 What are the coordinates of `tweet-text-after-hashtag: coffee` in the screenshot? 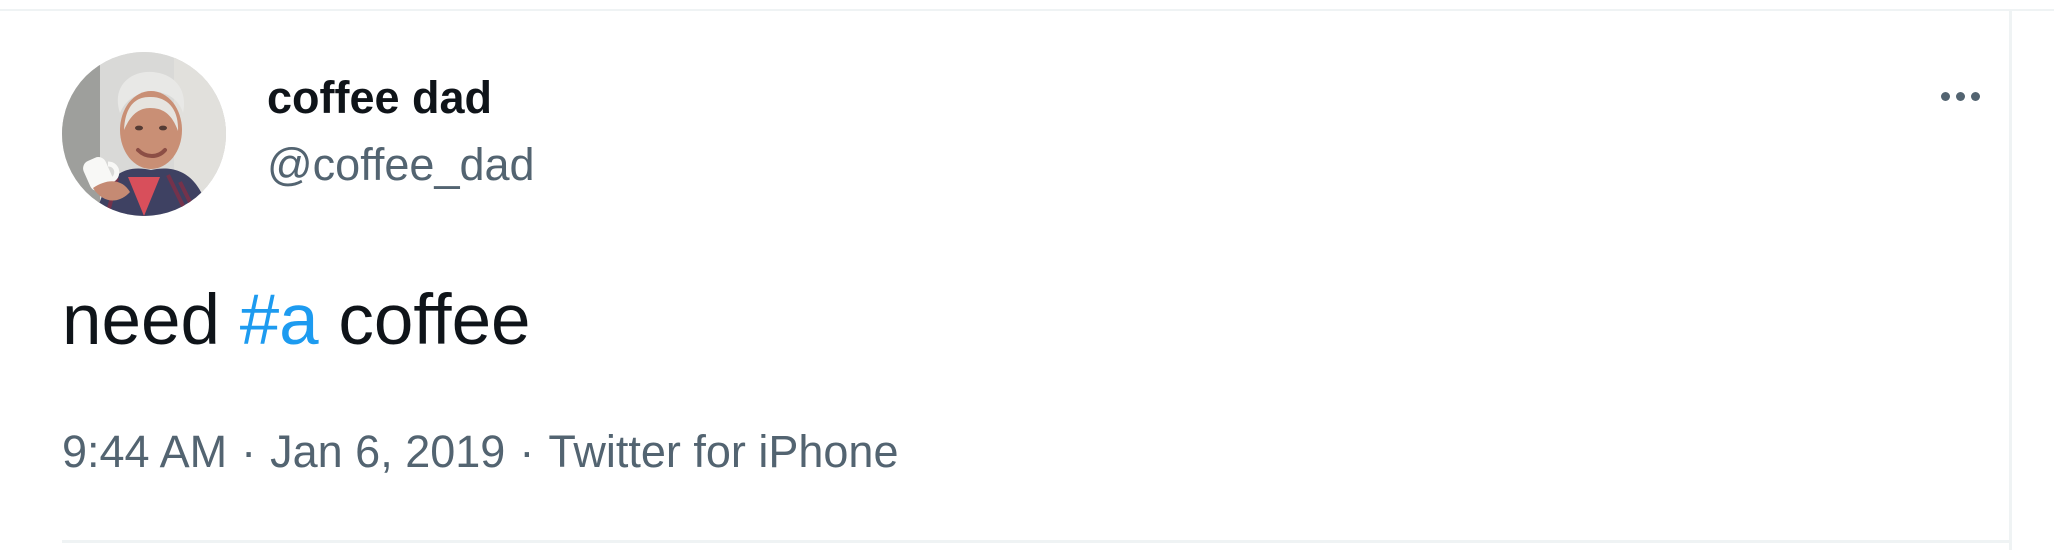 It's located at (434, 320).